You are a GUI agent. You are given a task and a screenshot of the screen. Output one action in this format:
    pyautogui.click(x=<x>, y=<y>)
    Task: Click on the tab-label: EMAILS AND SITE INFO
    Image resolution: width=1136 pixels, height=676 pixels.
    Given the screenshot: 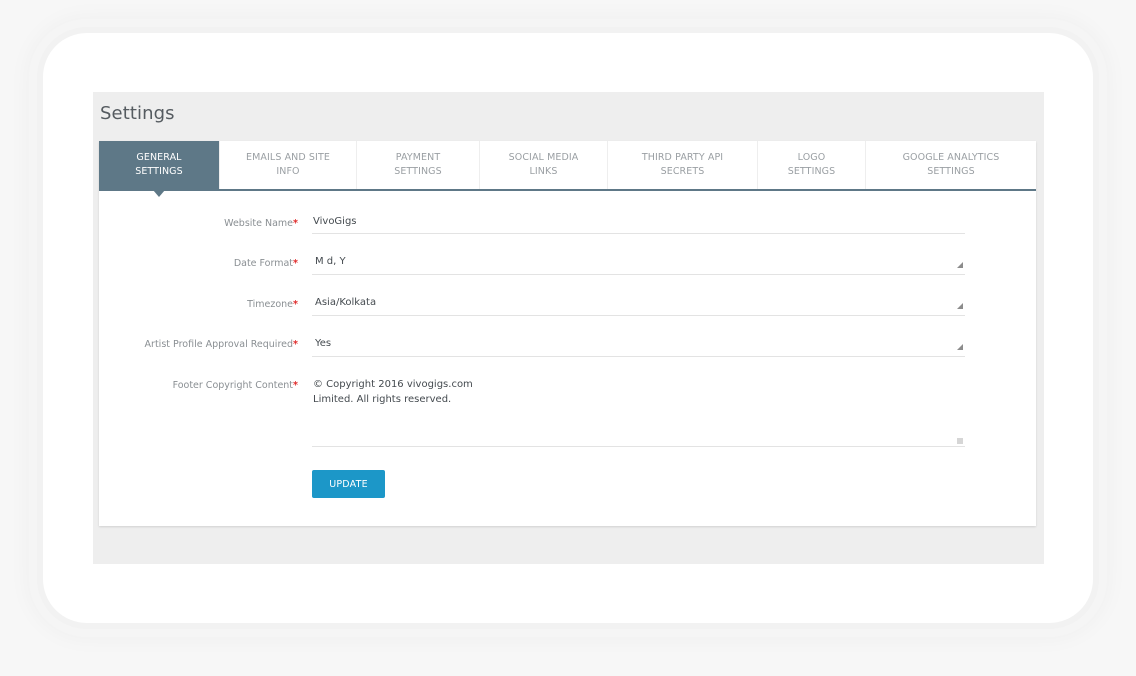 What is the action you would take?
    pyautogui.click(x=288, y=164)
    